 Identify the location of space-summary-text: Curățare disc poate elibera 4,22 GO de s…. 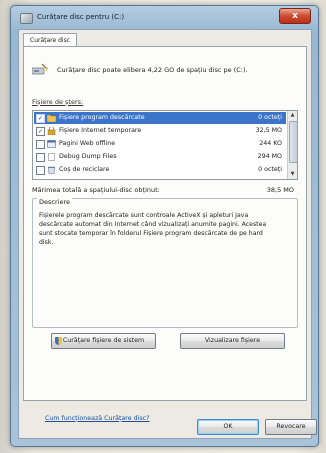
(152, 70).